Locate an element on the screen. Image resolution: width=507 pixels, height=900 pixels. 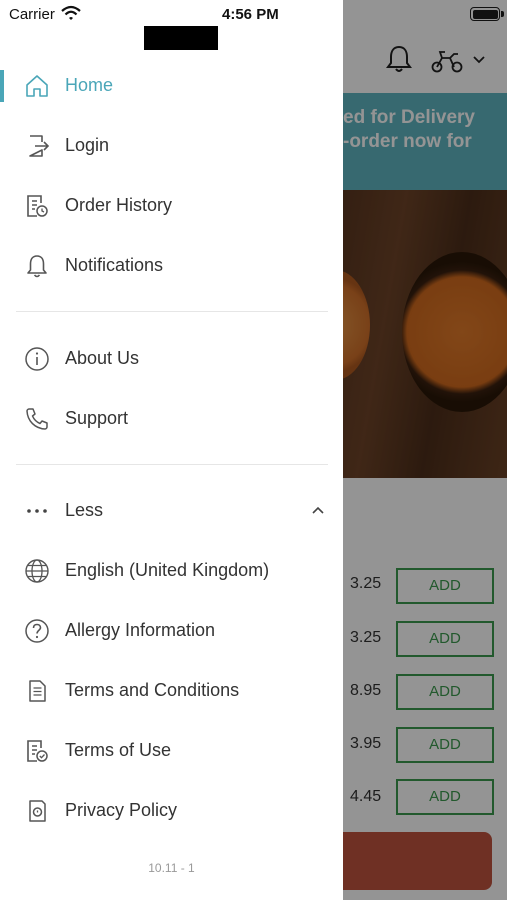
order-history-icon is located at coordinates (37, 206).